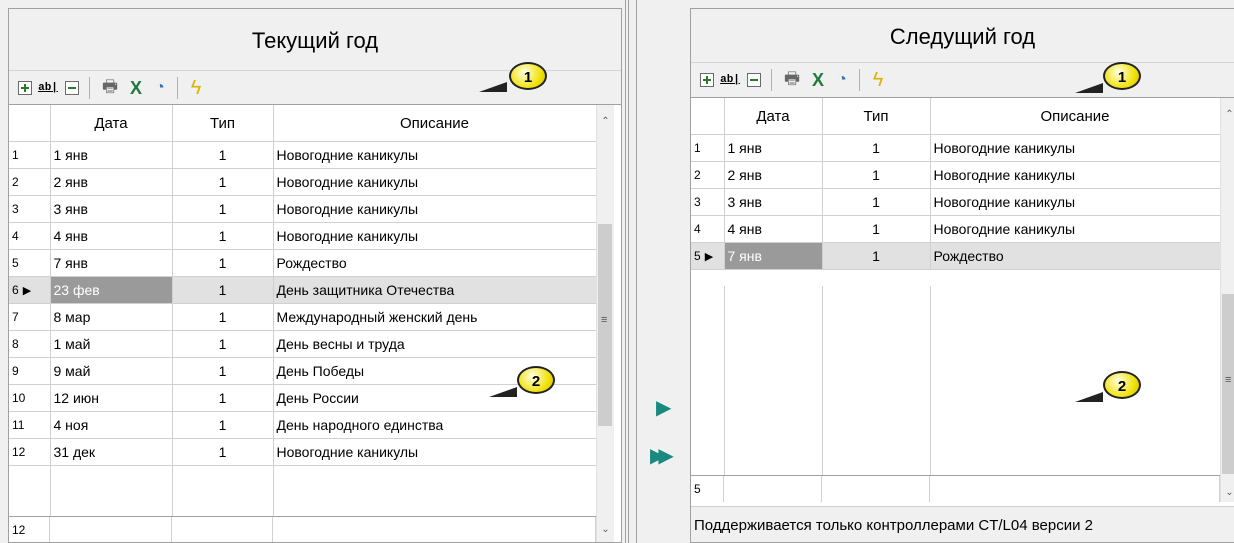 This screenshot has width=1234, height=543. I want to click on cell-date: 9 май, so click(111, 371).